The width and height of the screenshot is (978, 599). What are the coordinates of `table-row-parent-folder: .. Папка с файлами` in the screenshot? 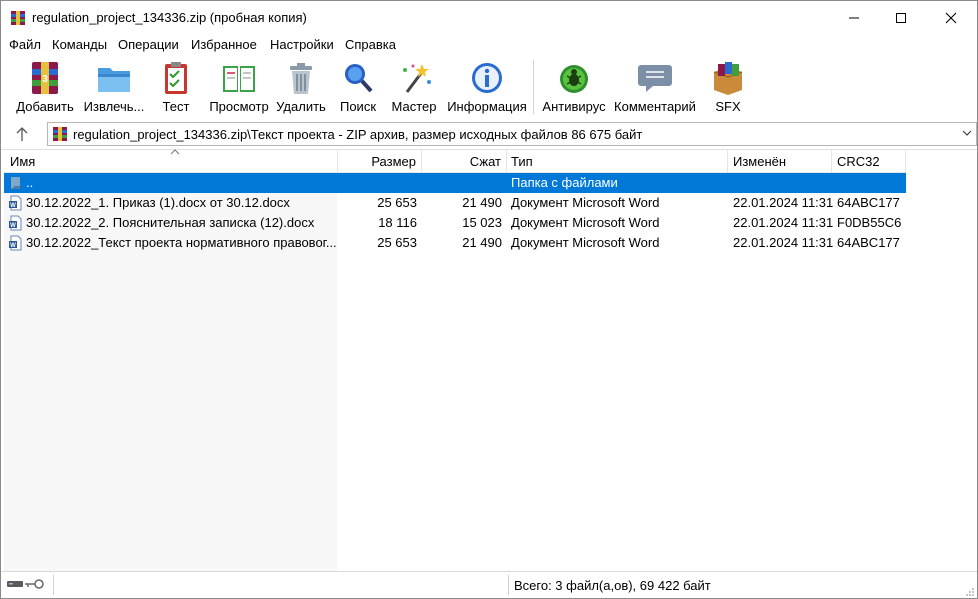 It's located at (455, 183).